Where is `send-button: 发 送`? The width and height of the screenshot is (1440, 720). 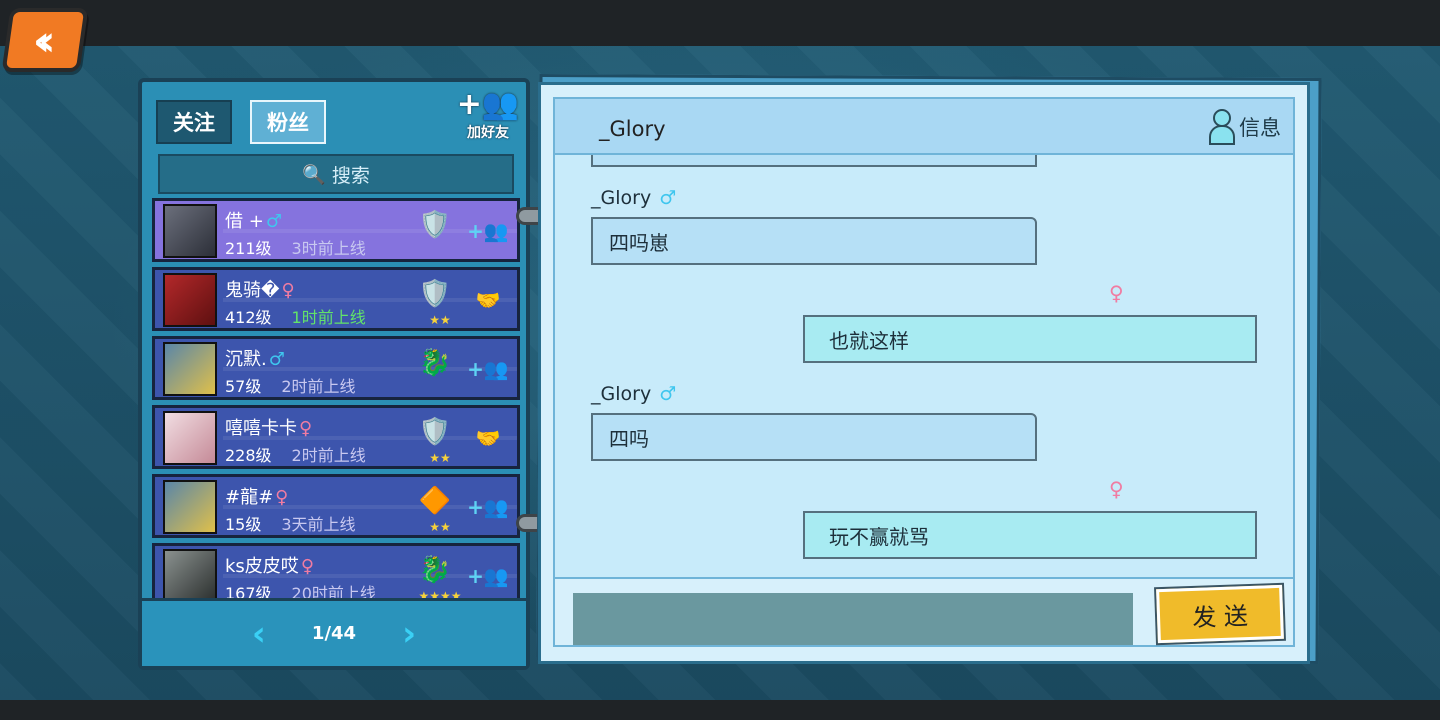
send-button: 发 送 is located at coordinates (1220, 614).